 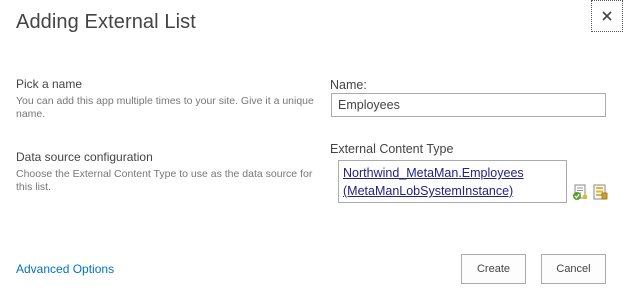 I want to click on advanced-options-link: Advanced Options, so click(x=65, y=269).